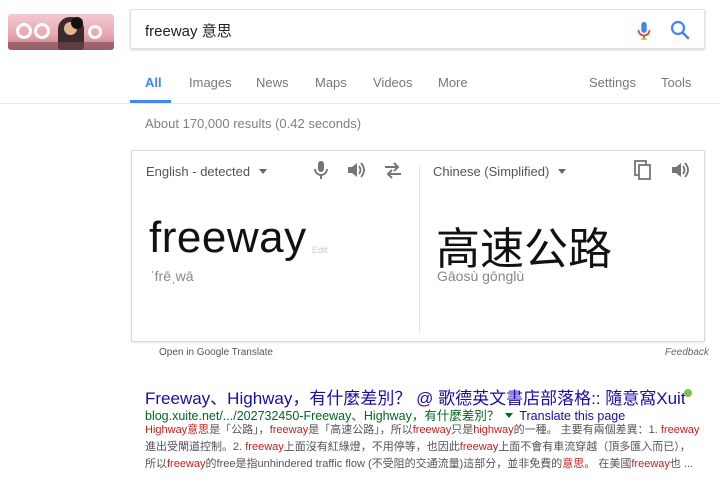 Image resolution: width=720 pixels, height=503 pixels. I want to click on doodle-badge, so click(77, 23).